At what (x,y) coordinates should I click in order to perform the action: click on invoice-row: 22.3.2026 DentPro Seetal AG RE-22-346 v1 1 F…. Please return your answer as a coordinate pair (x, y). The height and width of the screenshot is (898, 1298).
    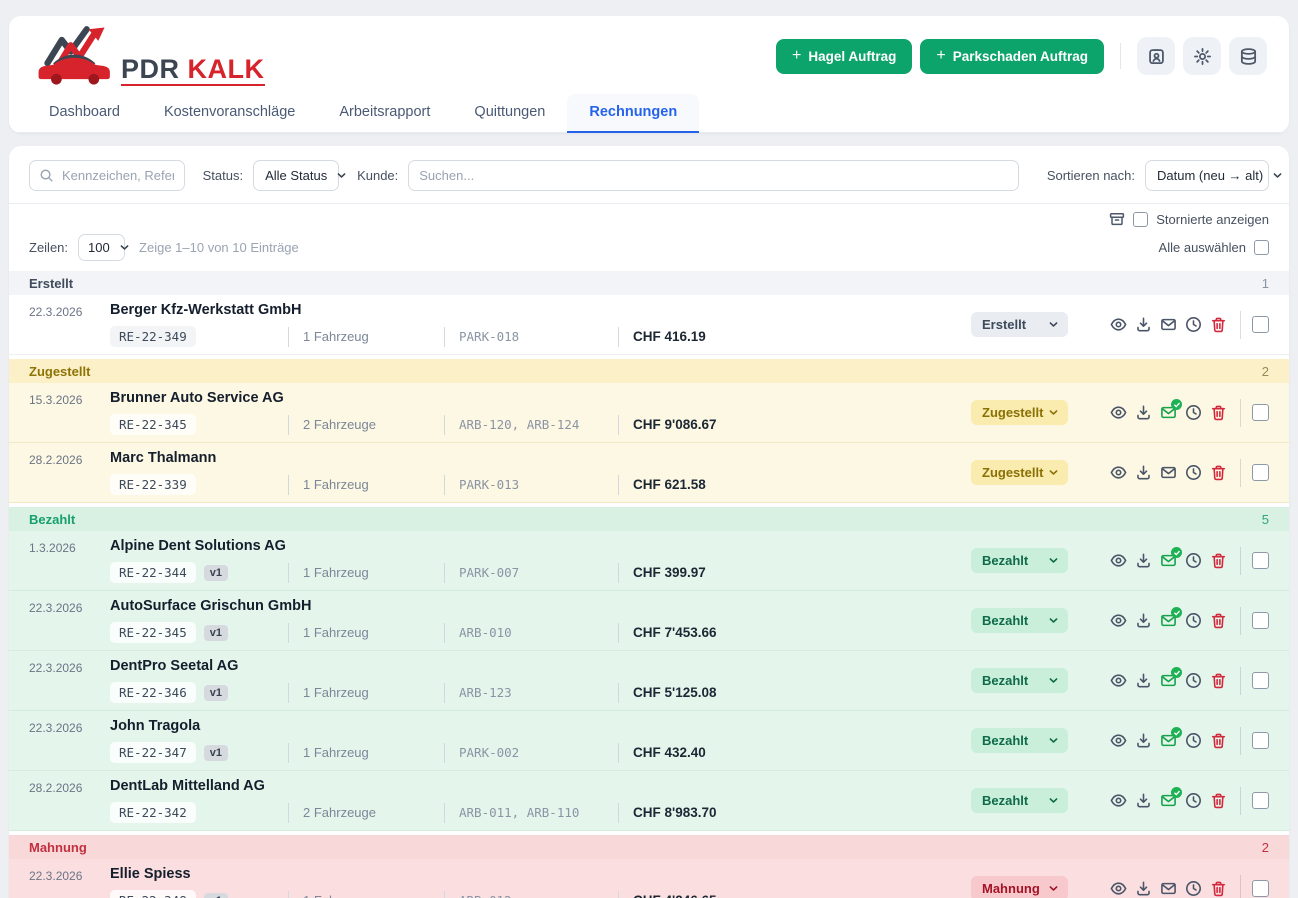
    Looking at the image, I should click on (649, 681).